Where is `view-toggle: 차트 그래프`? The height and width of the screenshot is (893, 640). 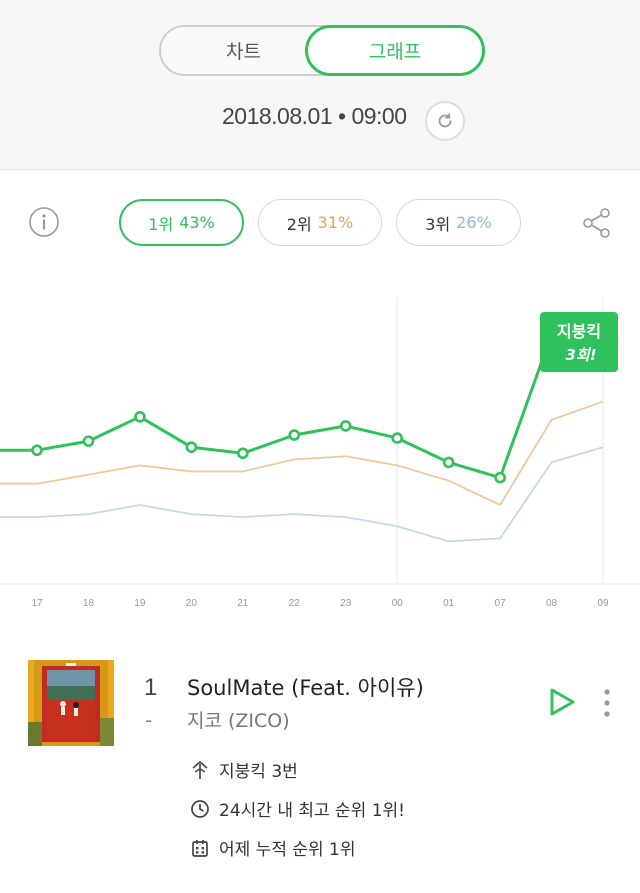 view-toggle: 차트 그래프 is located at coordinates (322, 50).